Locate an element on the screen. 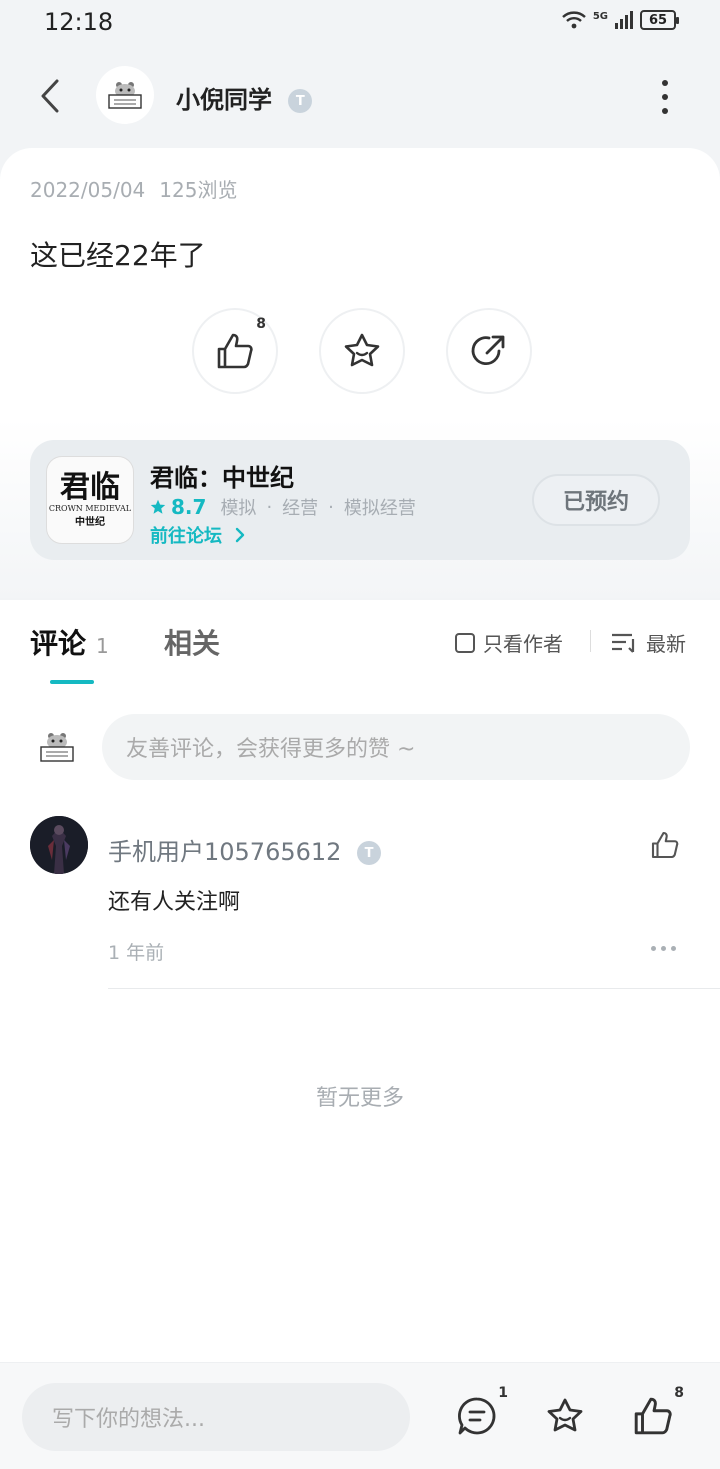  bottom-bar: 写下你的想法... 1 8 is located at coordinates (360, 1415).